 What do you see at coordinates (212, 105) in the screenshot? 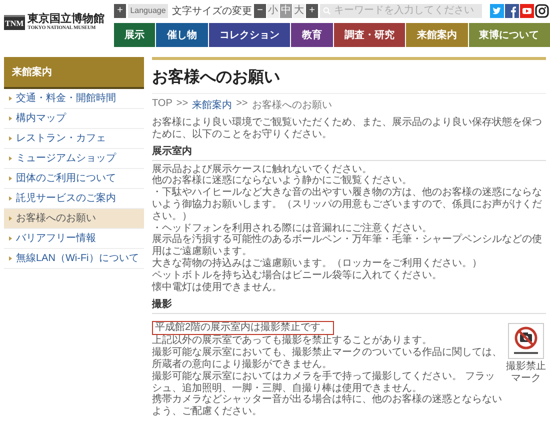
I see `breadcrumb-link: 来館案内` at bounding box center [212, 105].